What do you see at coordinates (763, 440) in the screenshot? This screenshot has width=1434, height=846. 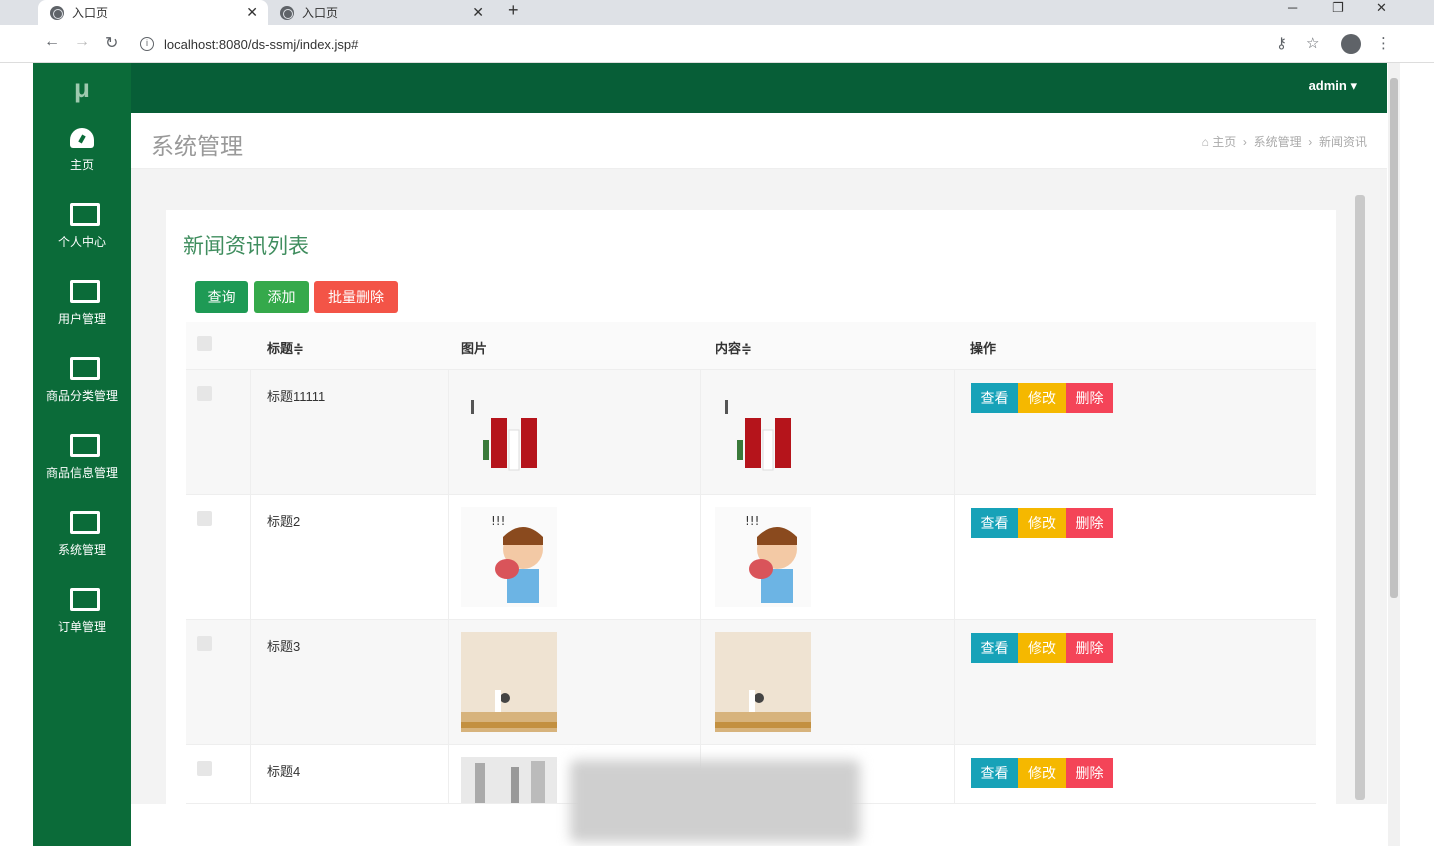 I see `news-content-image-chairs` at bounding box center [763, 440].